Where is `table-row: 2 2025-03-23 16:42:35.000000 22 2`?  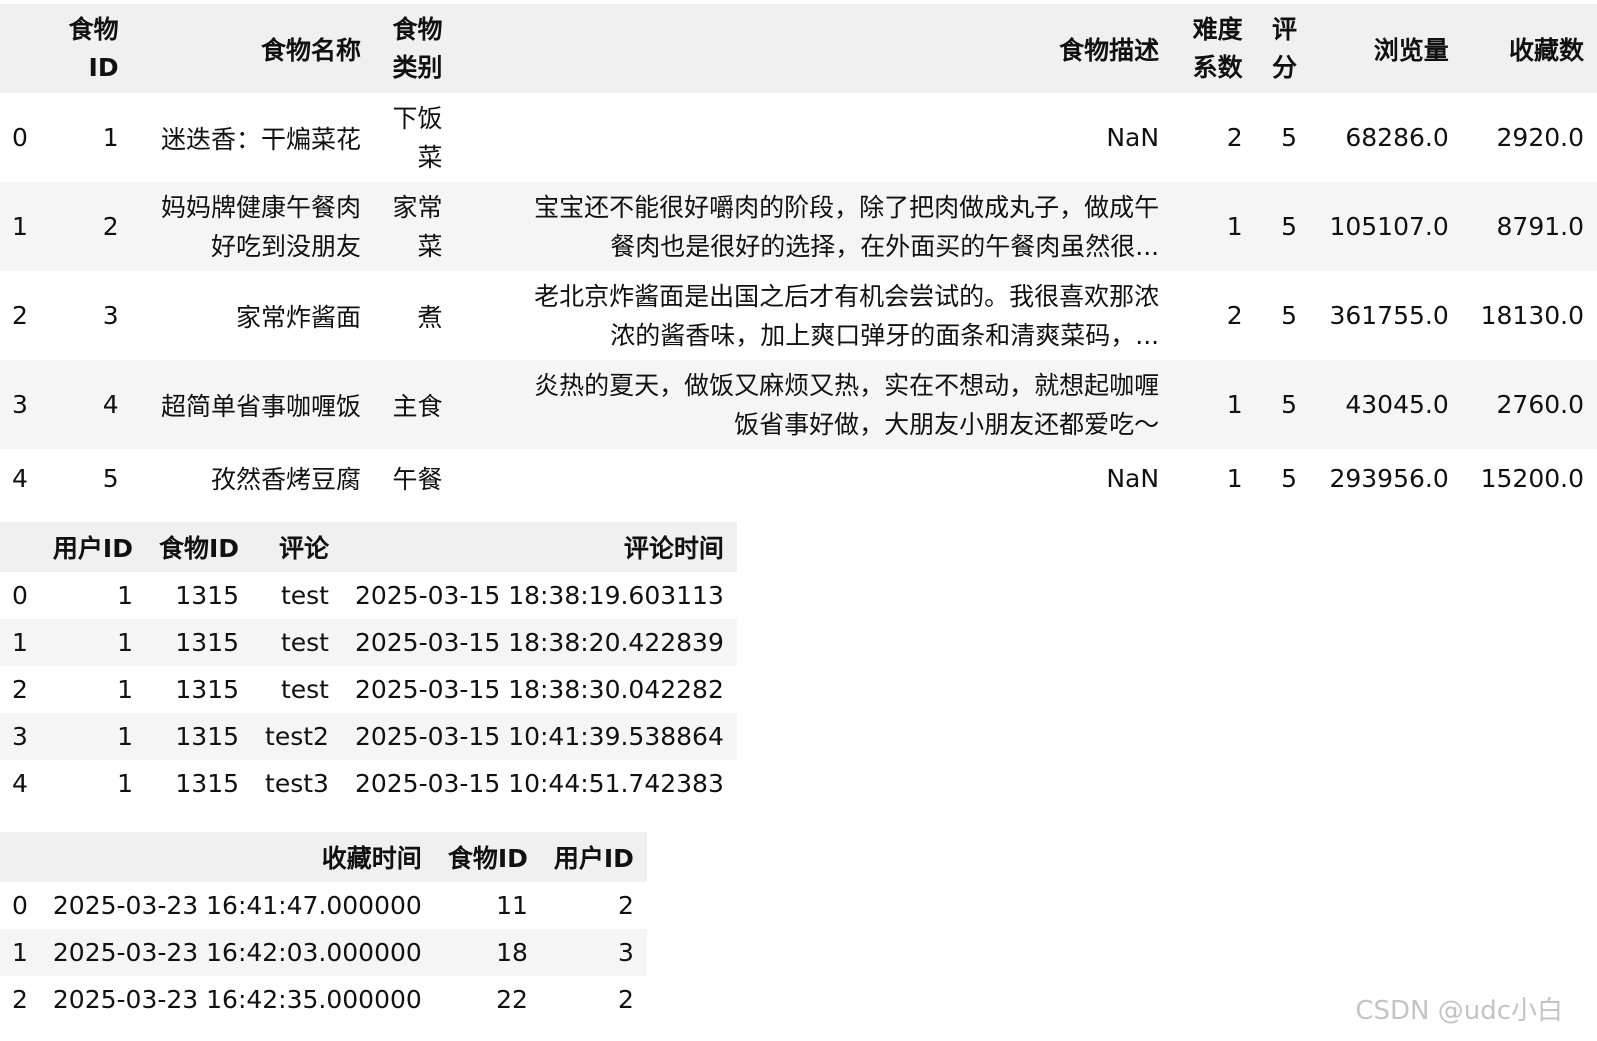
table-row: 2 2025-03-23 16:42:35.000000 22 2 is located at coordinates (323, 999).